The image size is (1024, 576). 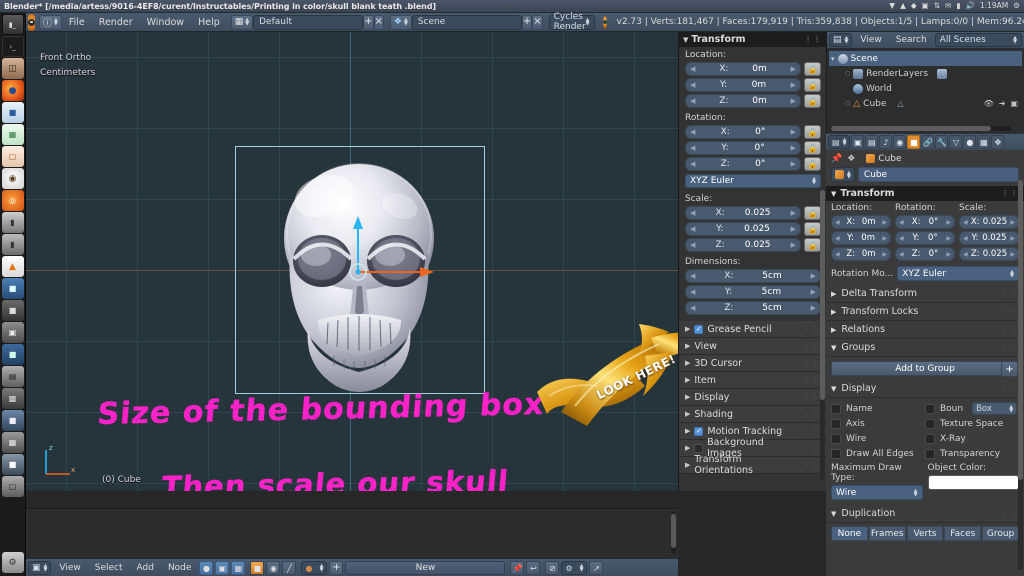 What do you see at coordinates (998, 142) in the screenshot?
I see `tab-physics-icon: ✥` at bounding box center [998, 142].